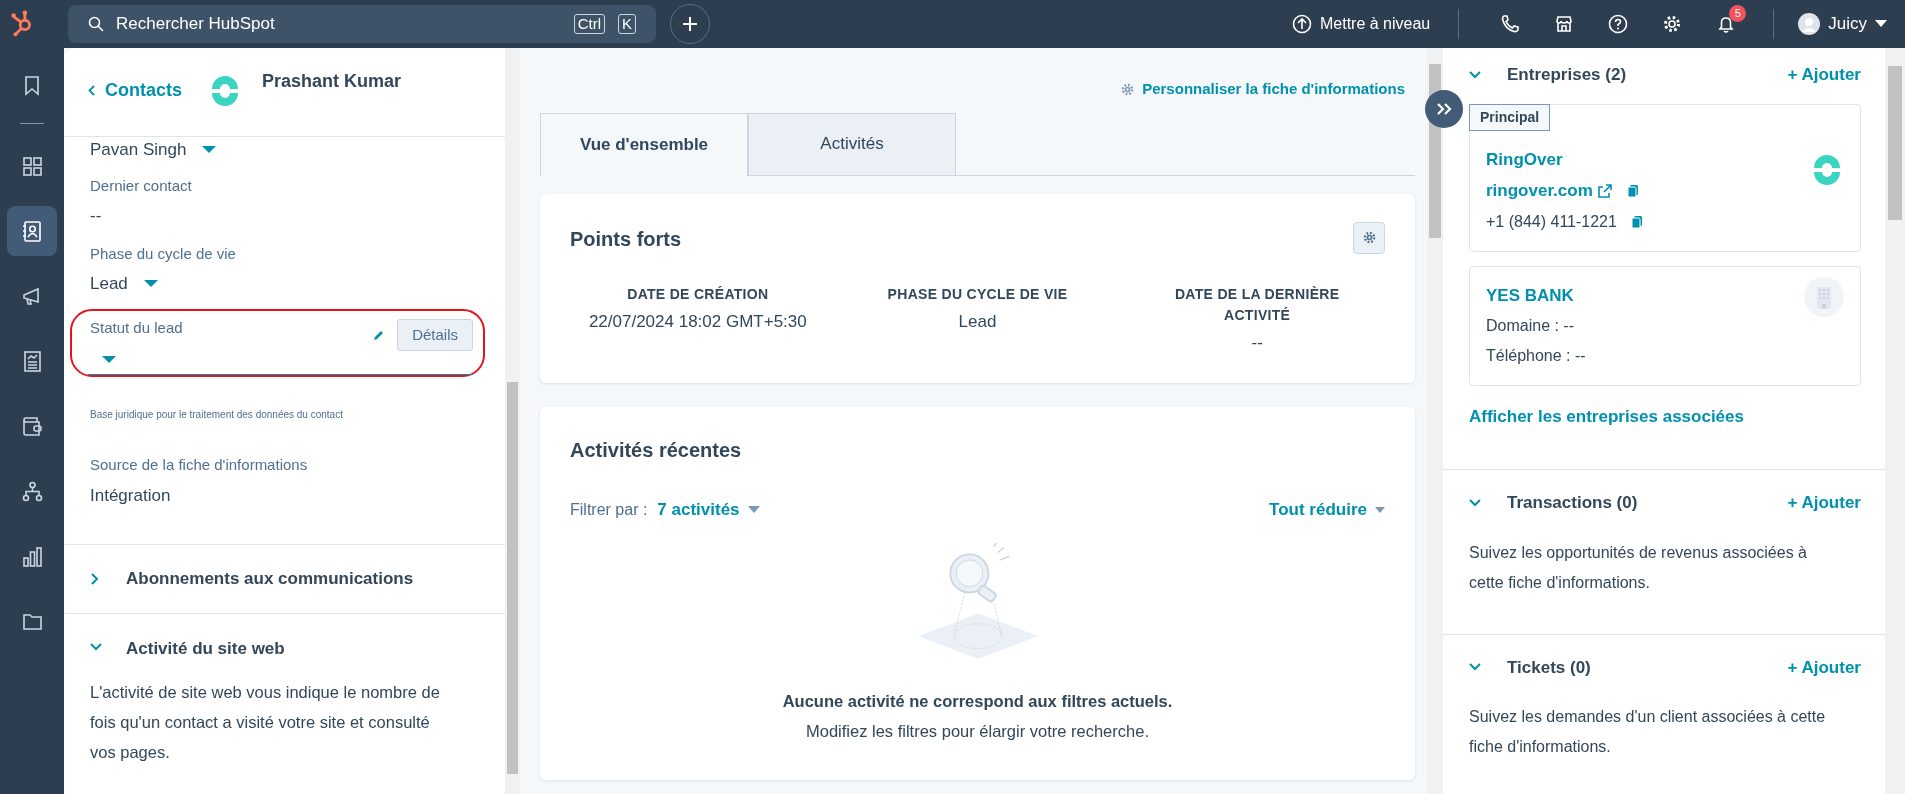 The width and height of the screenshot is (1905, 794). Describe the element at coordinates (1539, 190) in the screenshot. I see `domain-link: ringover.com` at that location.